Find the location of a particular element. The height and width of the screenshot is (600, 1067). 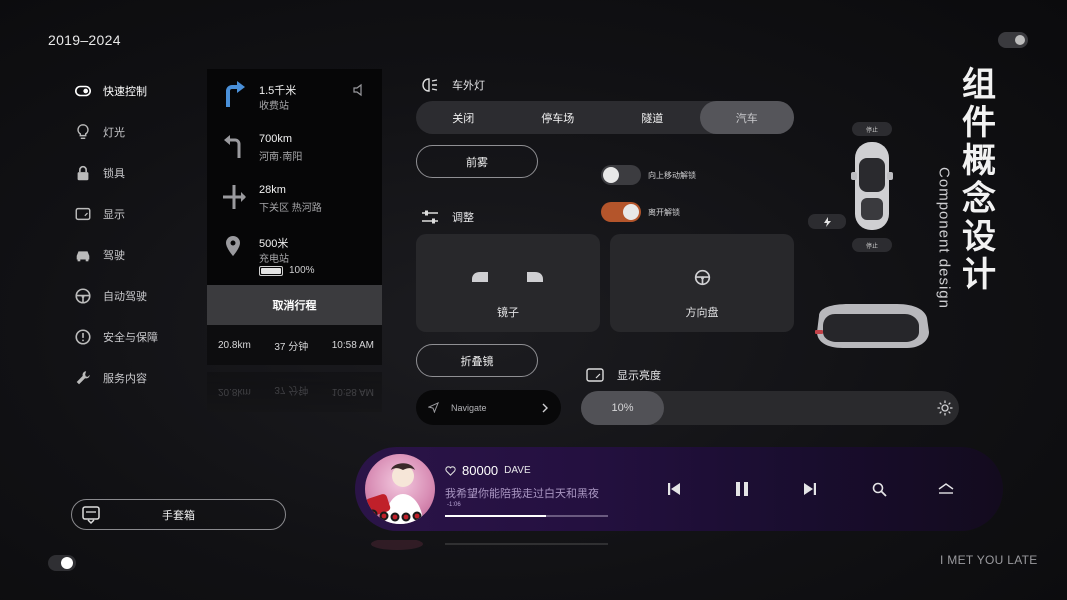

front-fog-button: 前雾 is located at coordinates (477, 161).